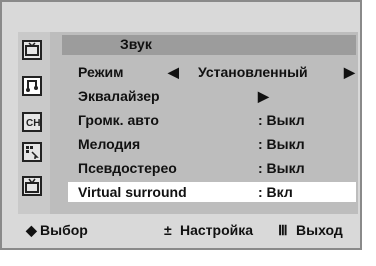  What do you see at coordinates (109, 144) in the screenshot?
I see `menu-row-label: Мелодия` at bounding box center [109, 144].